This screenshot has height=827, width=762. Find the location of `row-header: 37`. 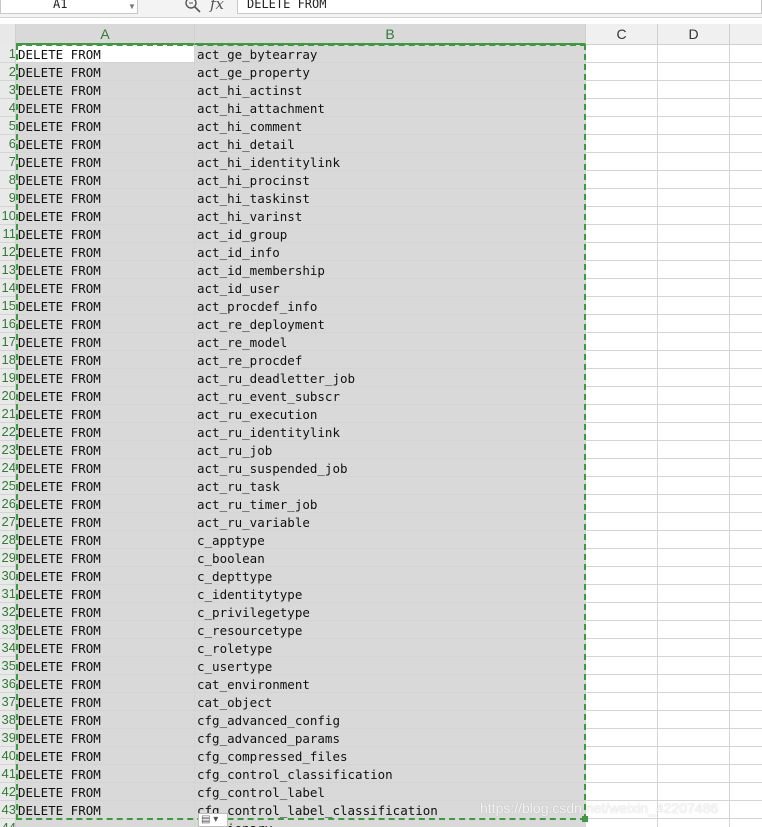

row-header: 37 is located at coordinates (7, 702).